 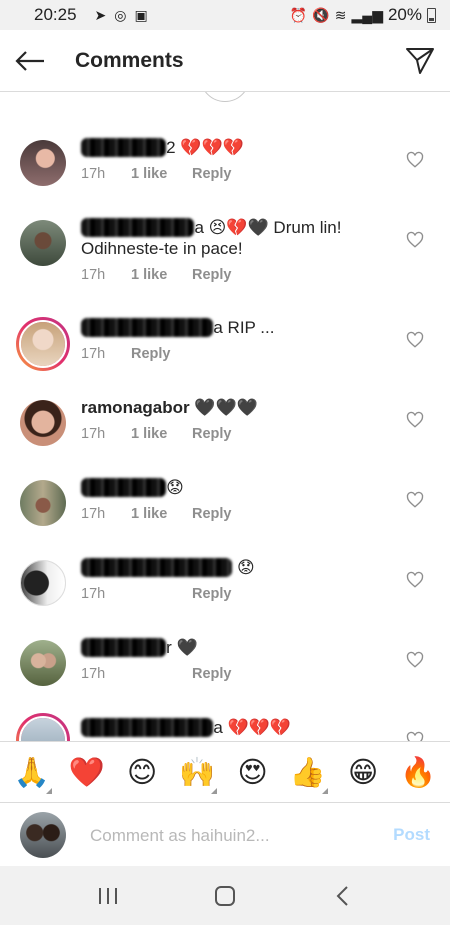 I want to click on back-nav-button, so click(x=342, y=896).